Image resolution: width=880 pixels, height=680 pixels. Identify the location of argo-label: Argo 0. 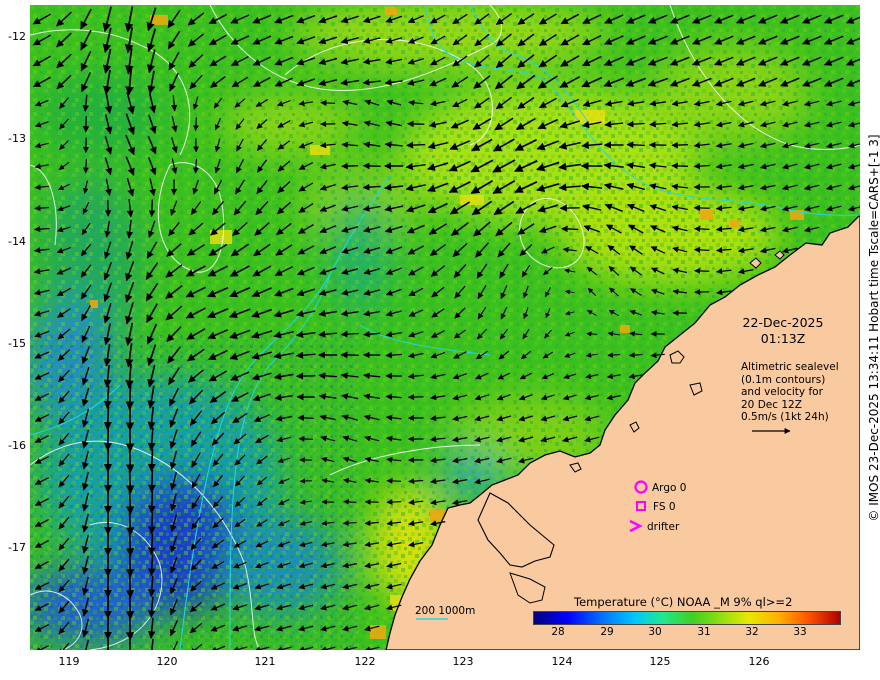
(669, 488).